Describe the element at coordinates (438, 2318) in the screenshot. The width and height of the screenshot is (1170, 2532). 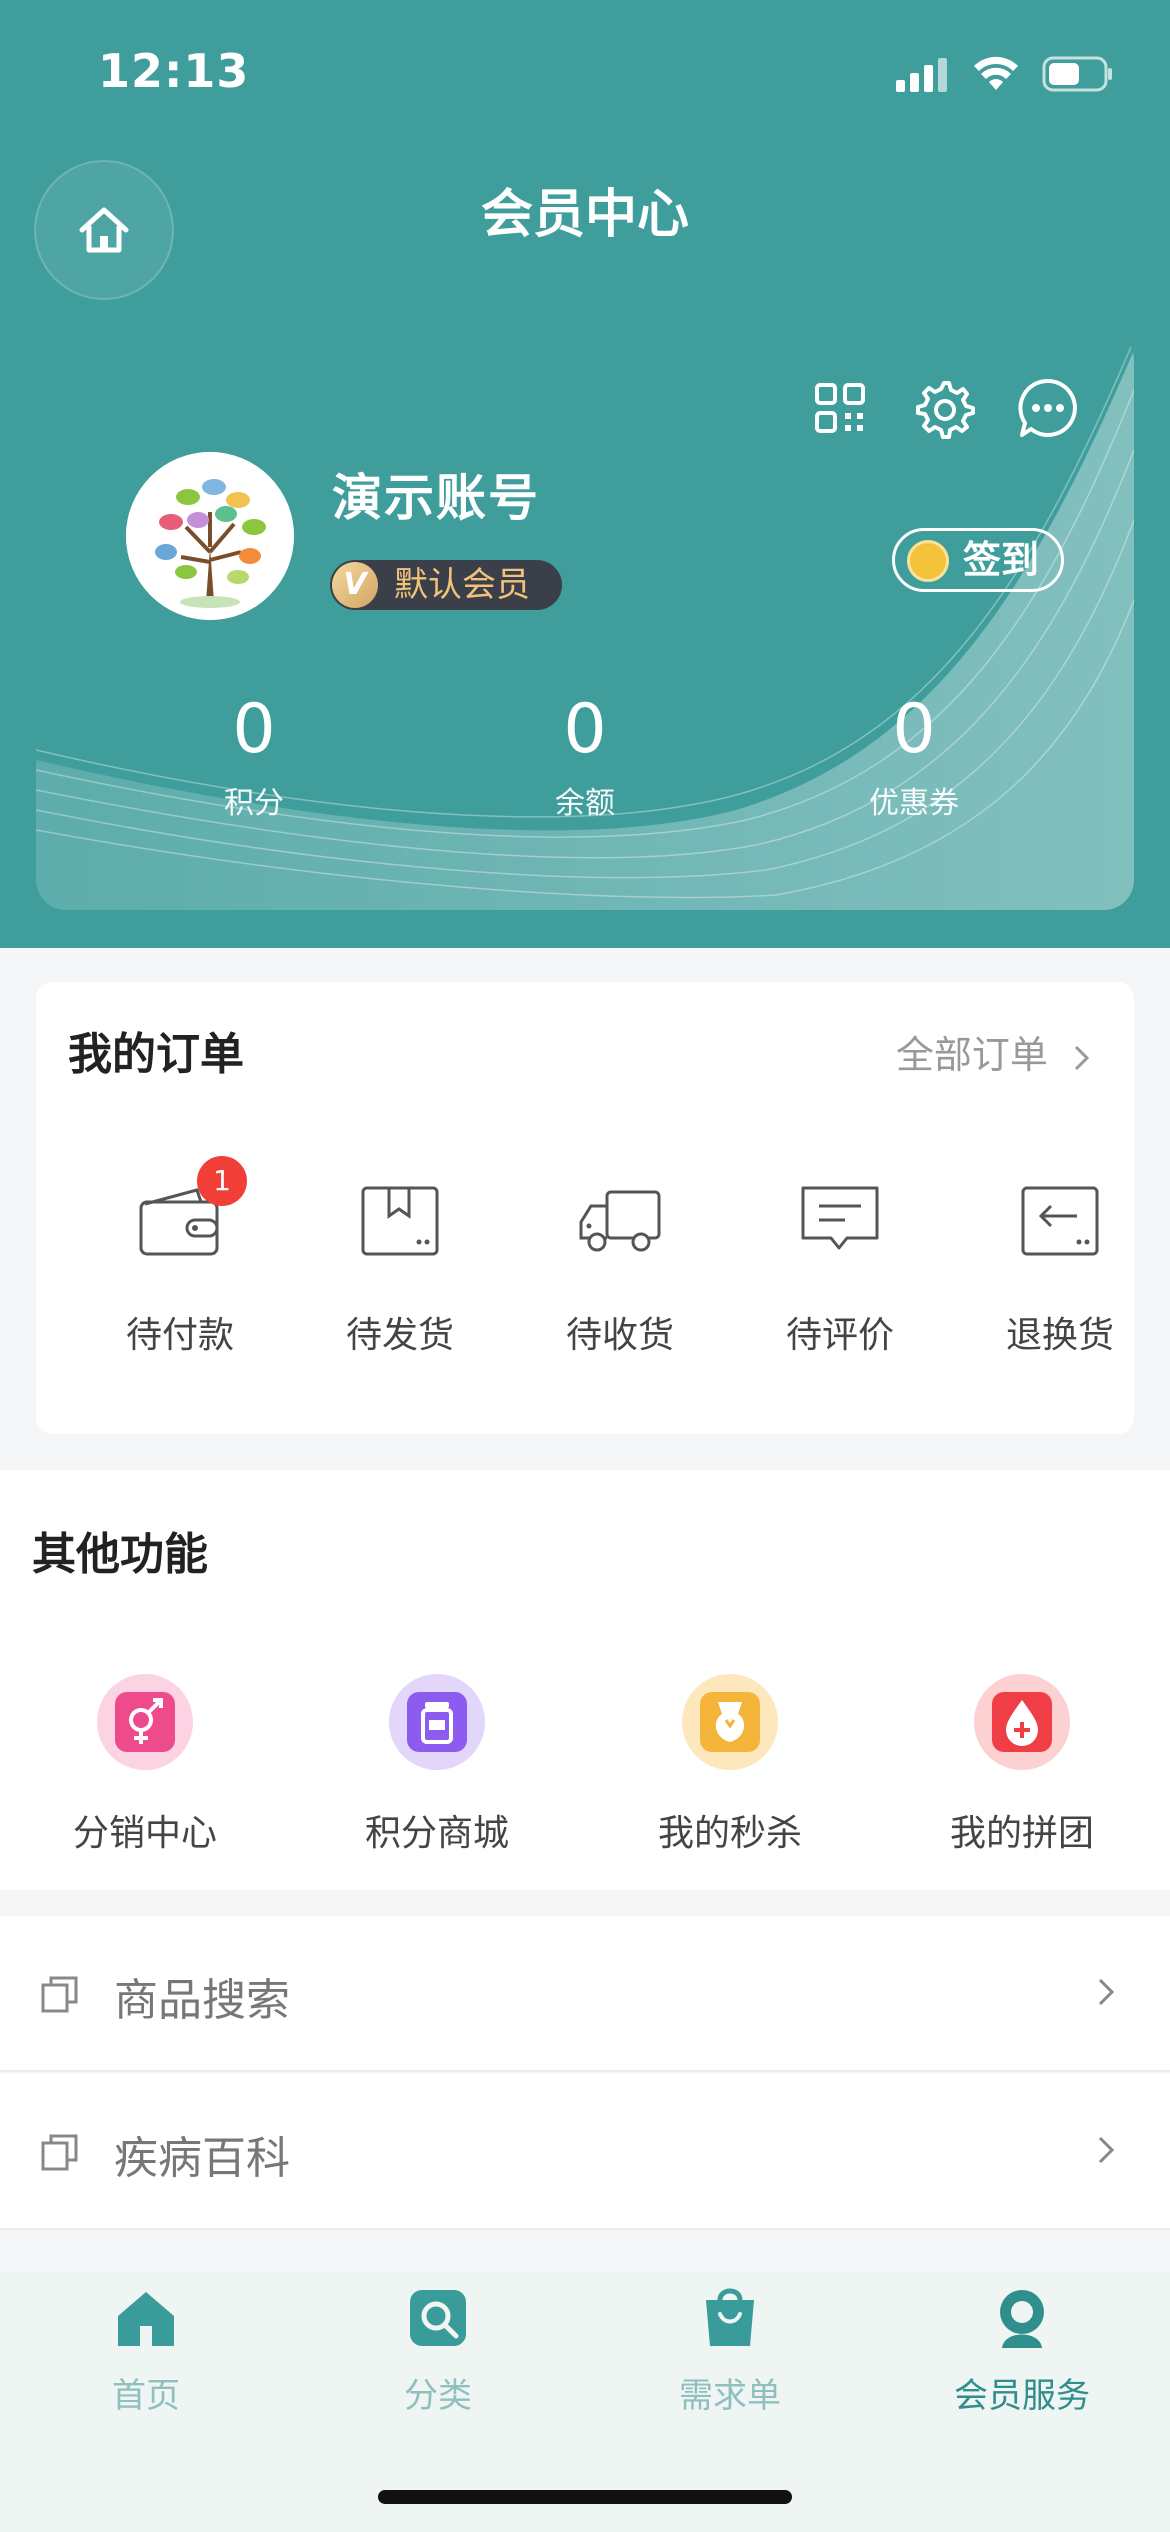
I see `search-tab-icon` at that location.